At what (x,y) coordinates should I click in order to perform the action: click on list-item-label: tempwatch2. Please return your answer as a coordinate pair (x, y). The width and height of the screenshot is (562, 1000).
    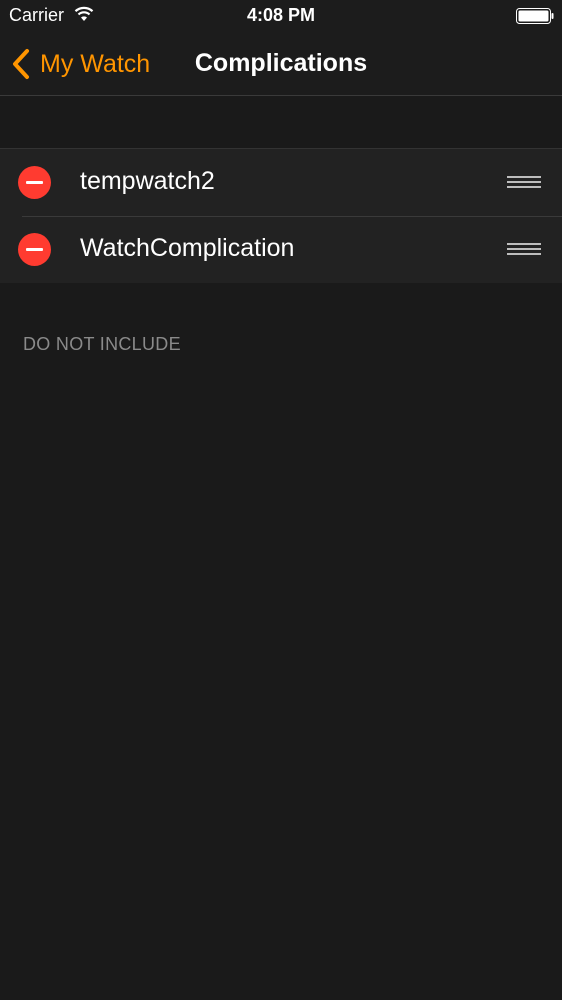
    Looking at the image, I should click on (147, 181).